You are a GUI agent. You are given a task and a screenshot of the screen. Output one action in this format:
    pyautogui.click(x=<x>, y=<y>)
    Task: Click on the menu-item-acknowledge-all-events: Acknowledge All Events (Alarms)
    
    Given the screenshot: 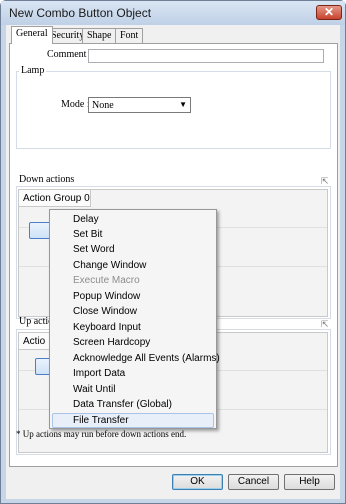 What is the action you would take?
    pyautogui.click(x=136, y=358)
    